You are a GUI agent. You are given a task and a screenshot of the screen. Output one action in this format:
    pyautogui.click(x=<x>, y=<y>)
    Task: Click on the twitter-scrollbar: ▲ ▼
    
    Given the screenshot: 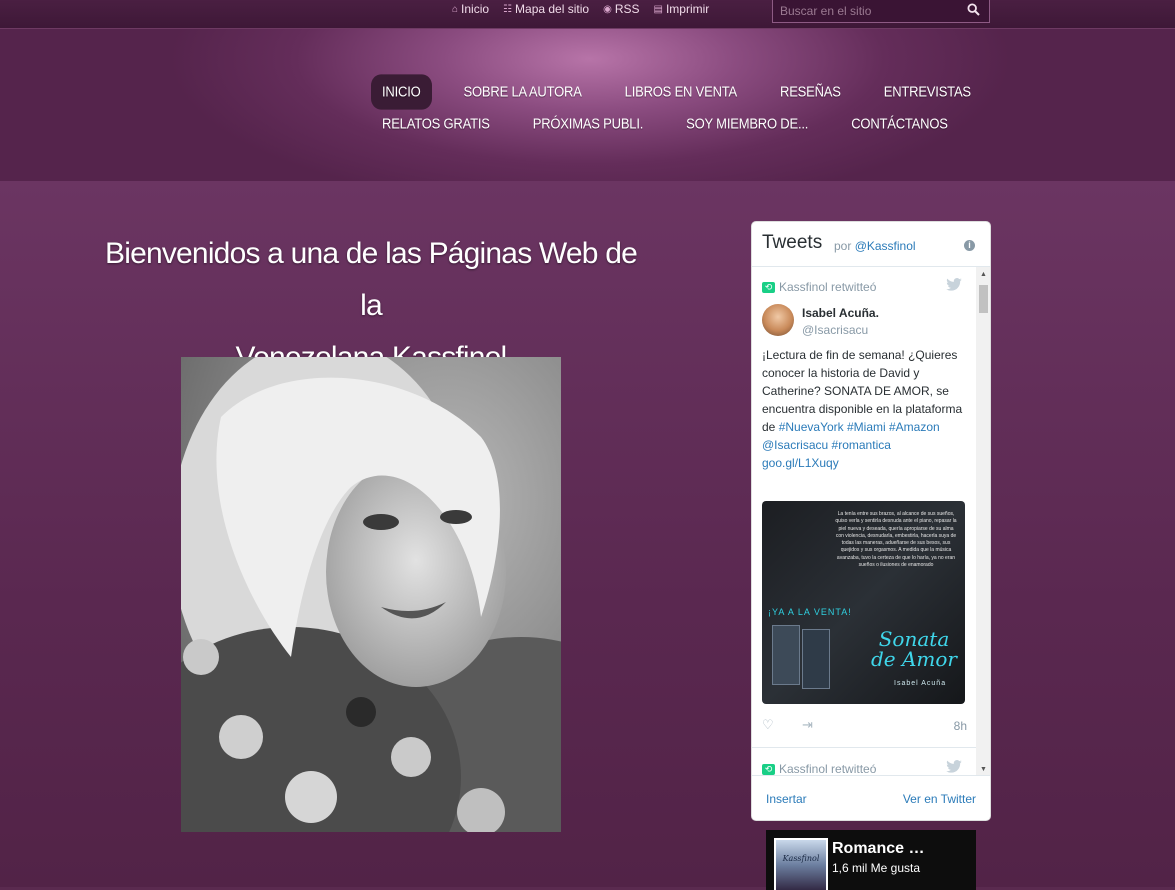 What is the action you would take?
    pyautogui.click(x=983, y=521)
    